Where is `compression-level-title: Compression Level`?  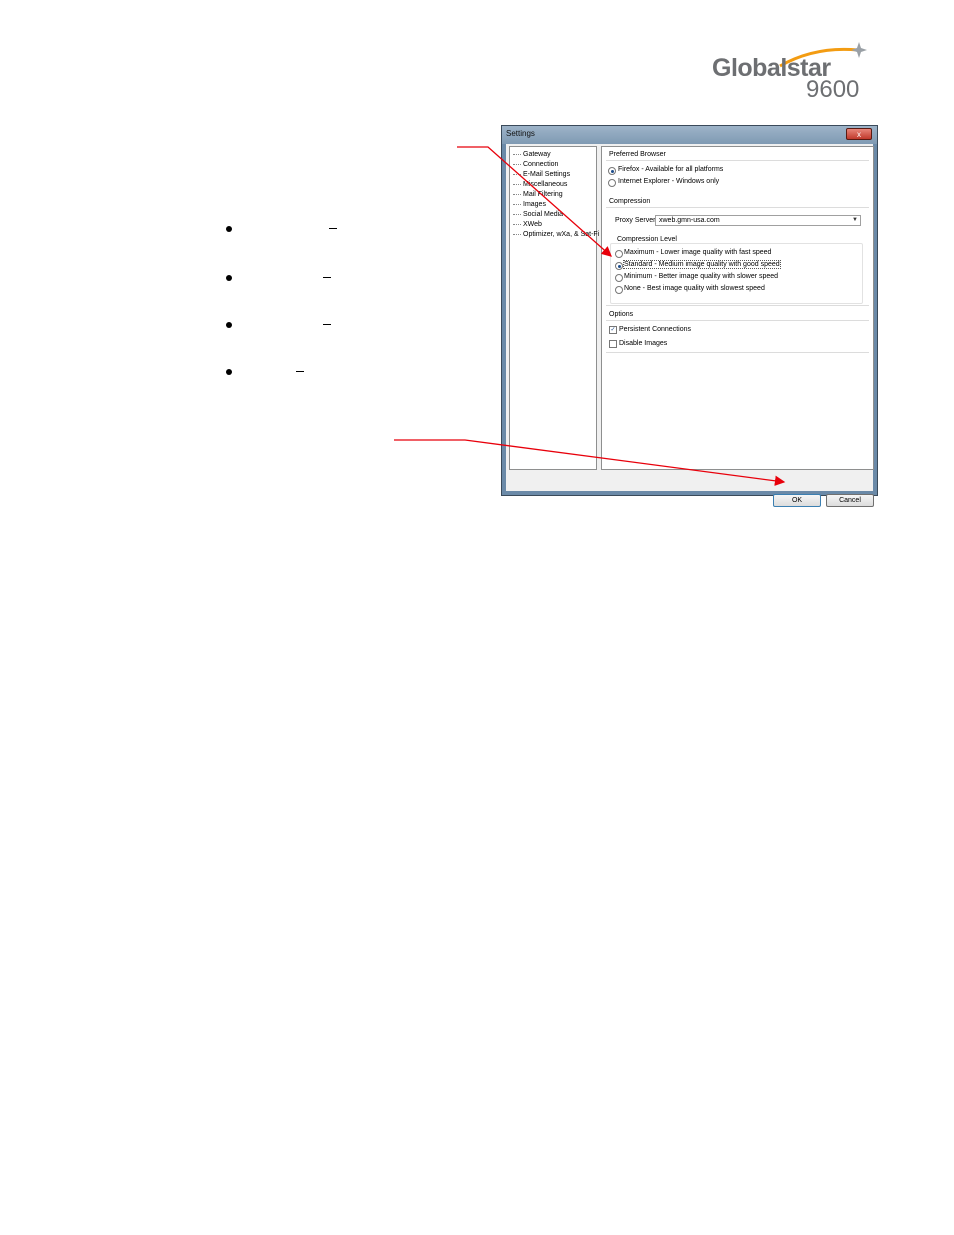 compression-level-title: Compression Level is located at coordinates (647, 239).